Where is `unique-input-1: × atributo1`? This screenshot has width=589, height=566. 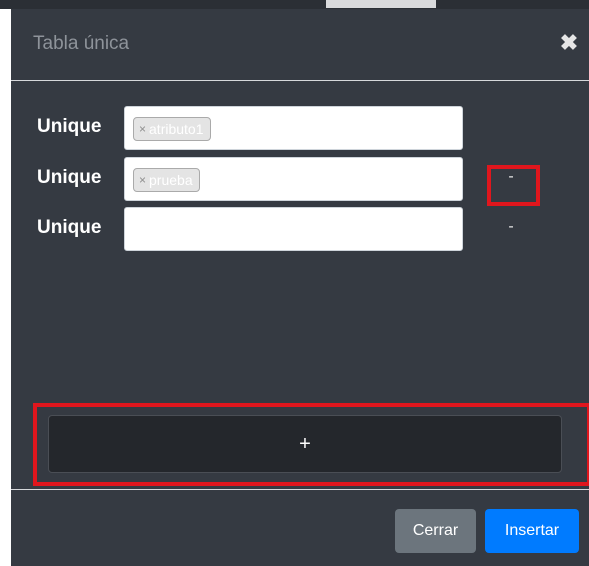
unique-input-1: × atributo1 is located at coordinates (293, 128).